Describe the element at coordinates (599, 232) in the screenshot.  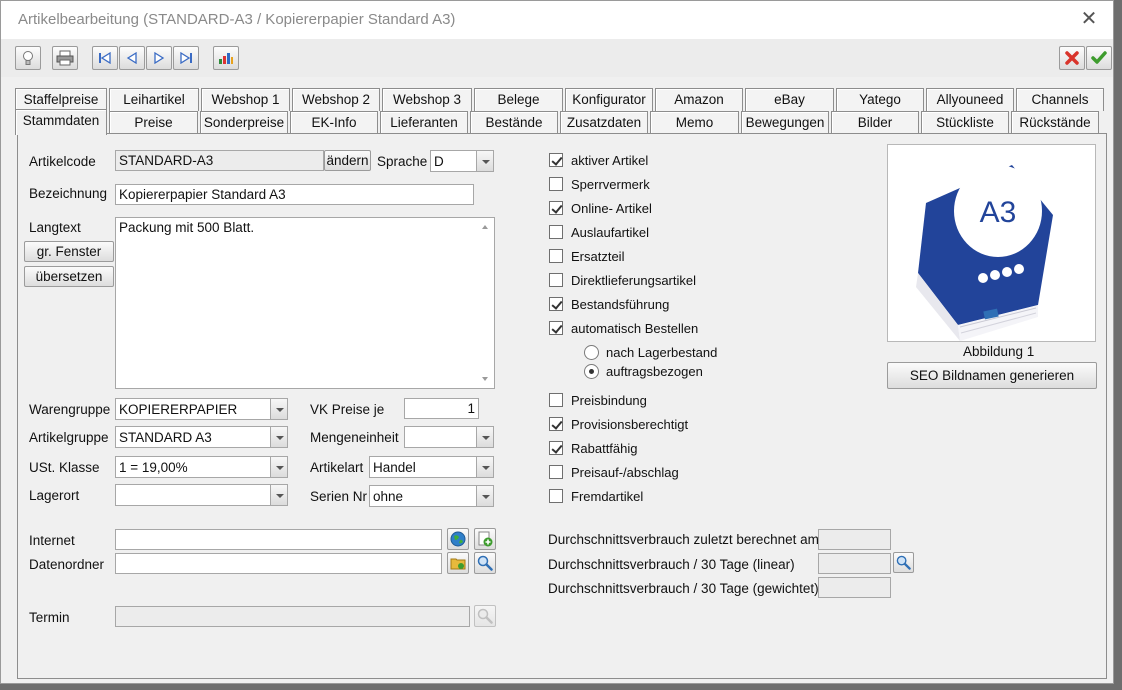
I see `checkbox-auslaufartikel: Auslaufartikel` at that location.